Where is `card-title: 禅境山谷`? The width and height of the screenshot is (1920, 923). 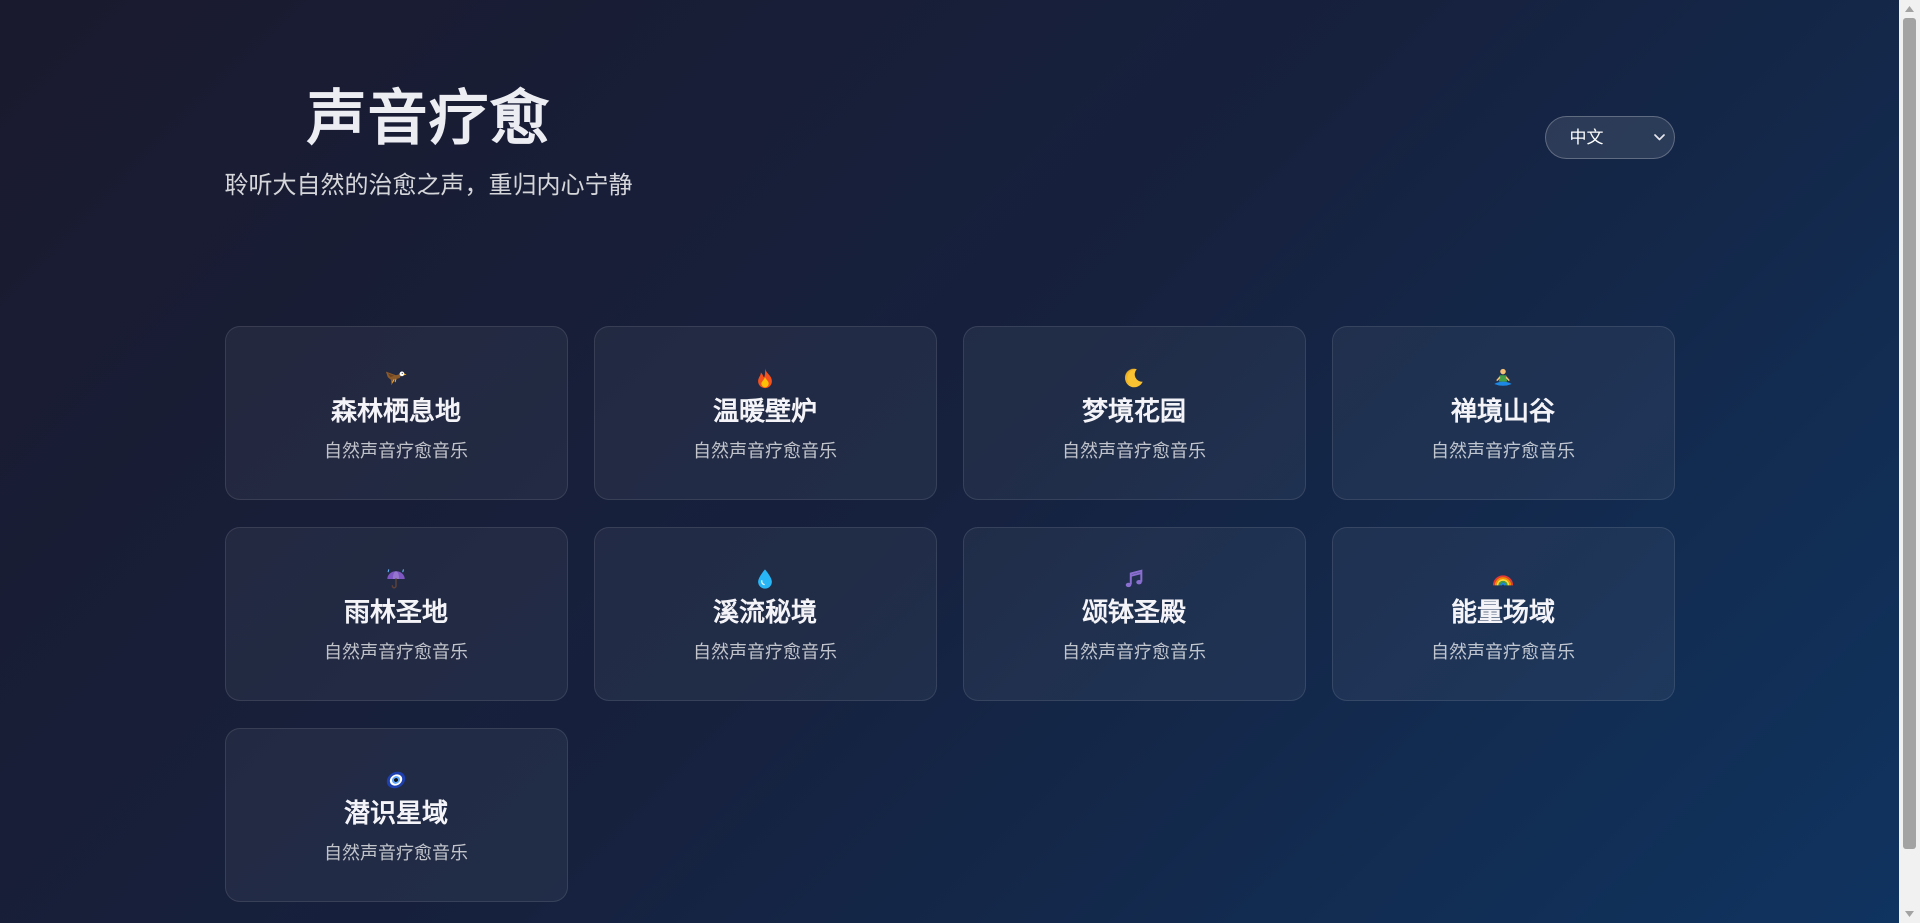 card-title: 禅境山谷 is located at coordinates (1502, 411).